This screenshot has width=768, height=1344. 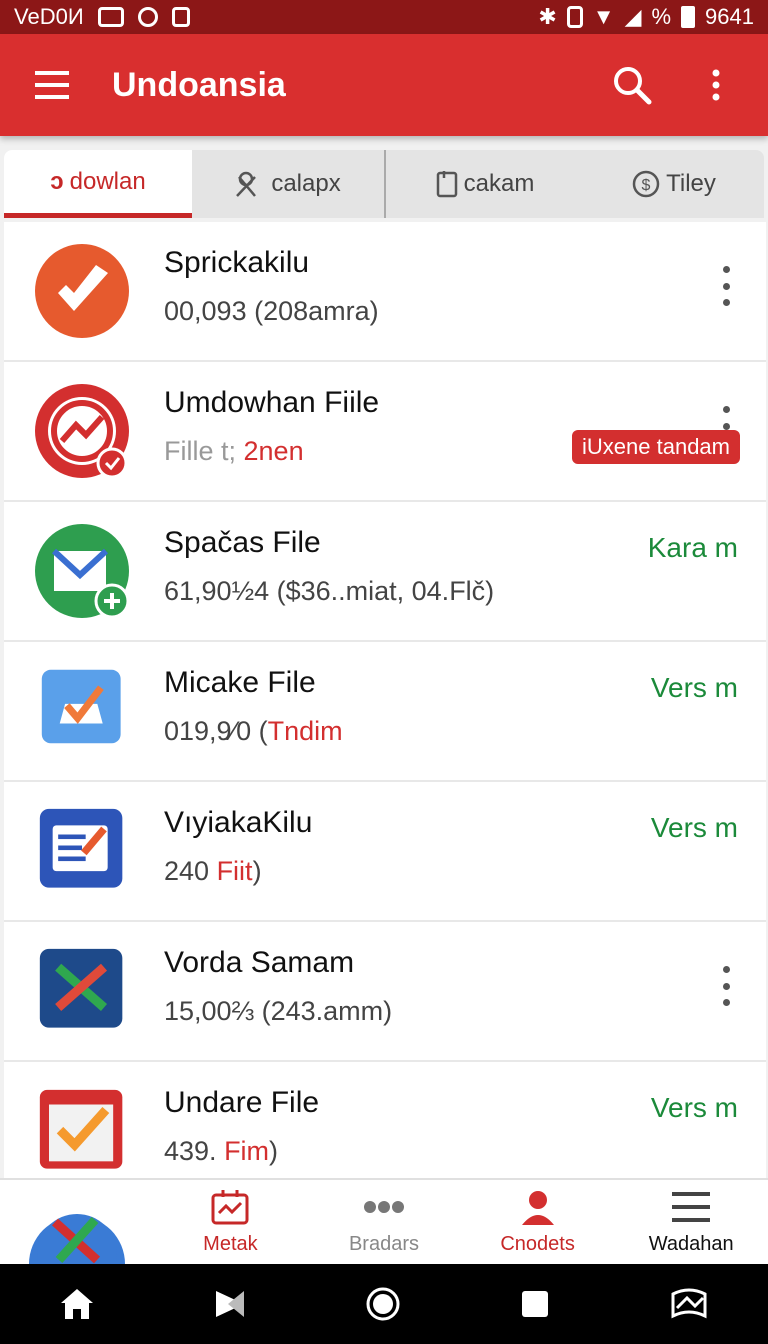 I want to click on list-item: VıyiakaKilu 240 Fiit) Vers m, so click(x=385, y=852).